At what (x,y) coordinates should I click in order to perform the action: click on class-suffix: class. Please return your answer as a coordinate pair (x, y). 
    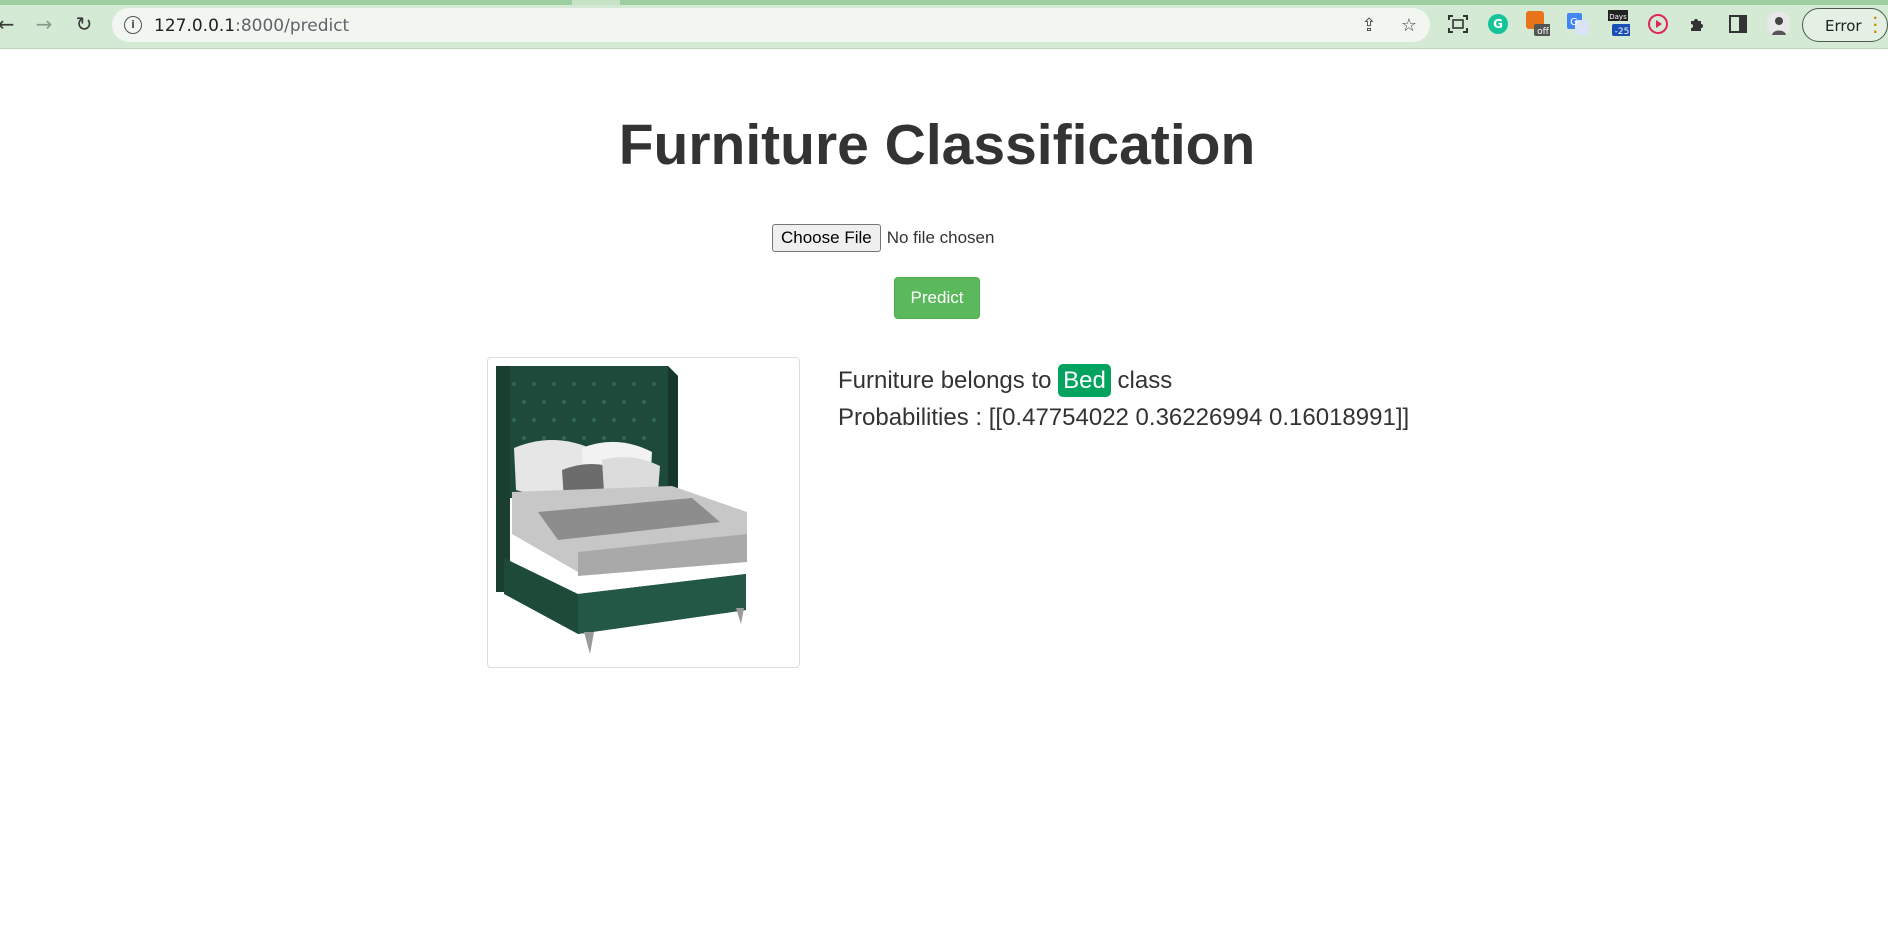
    Looking at the image, I should click on (1145, 380).